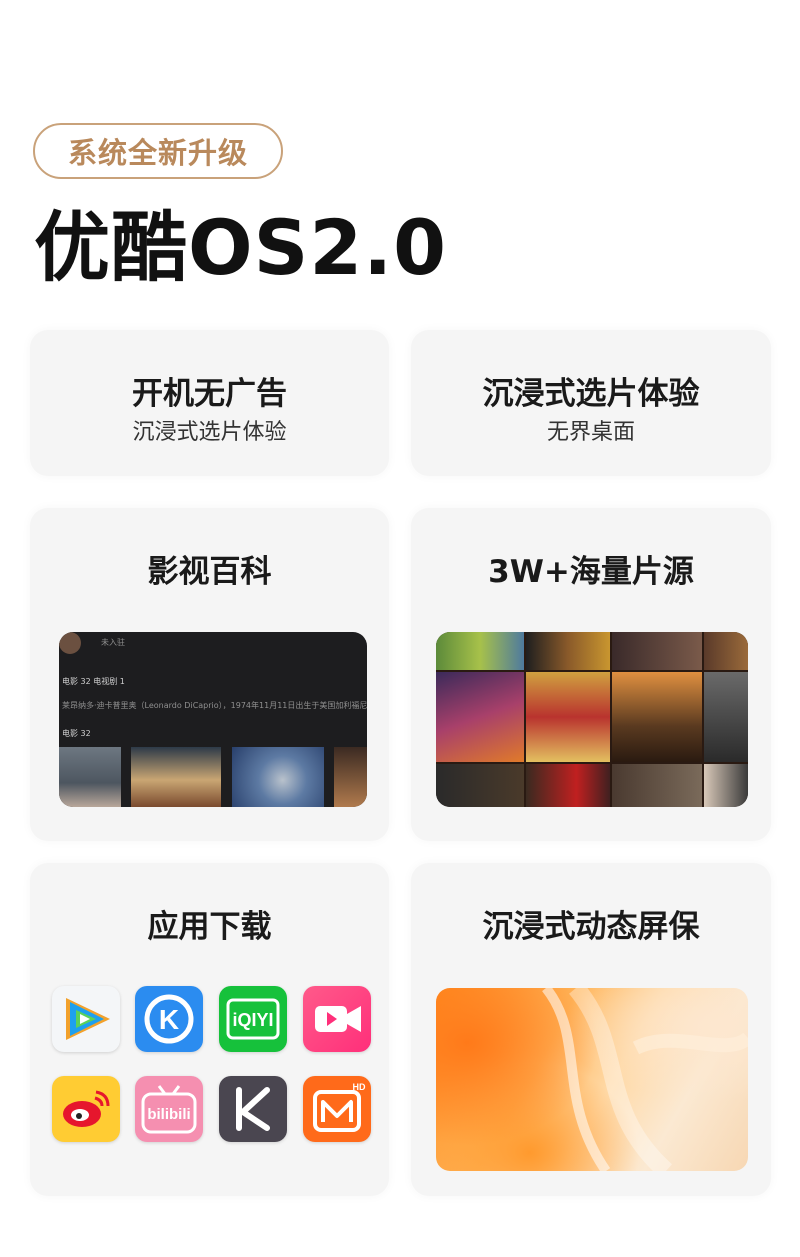 This screenshot has width=800, height=1257. Describe the element at coordinates (209, 1029) in the screenshot. I see `feature-card-app-download: 应用下载 K iQIYI bilibili HD` at that location.